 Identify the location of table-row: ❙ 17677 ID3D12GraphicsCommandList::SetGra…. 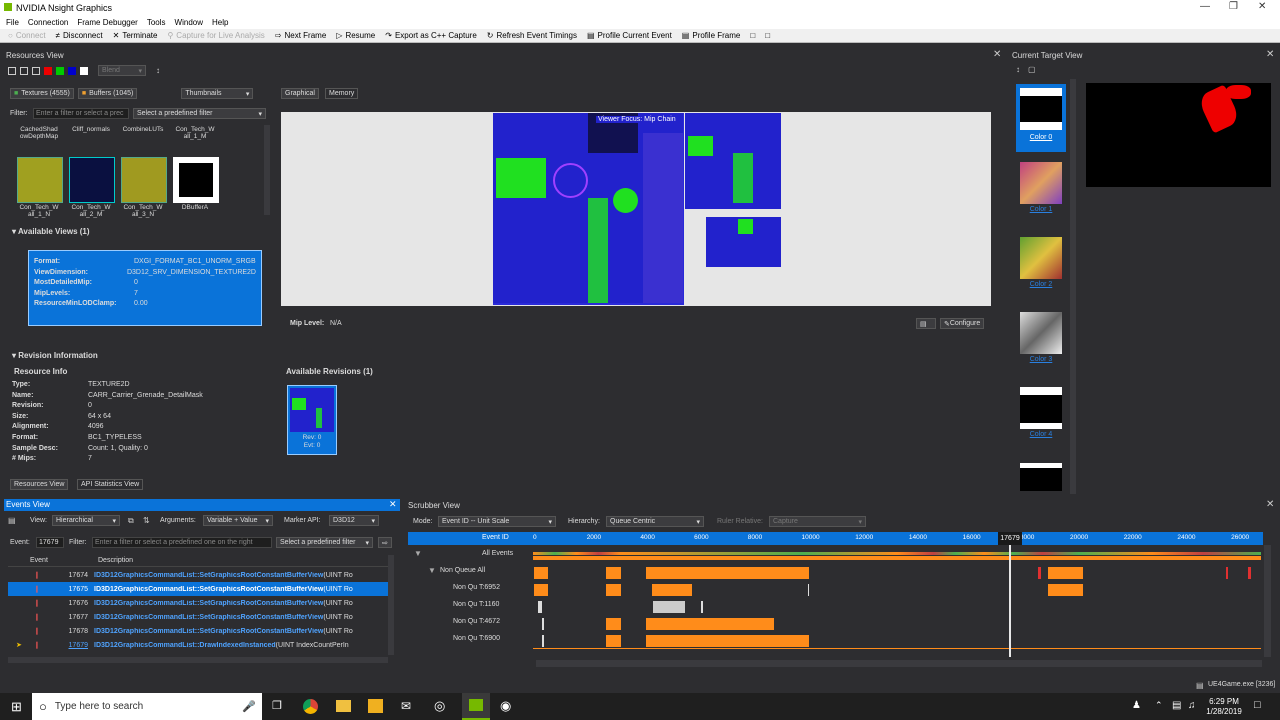
(198, 617).